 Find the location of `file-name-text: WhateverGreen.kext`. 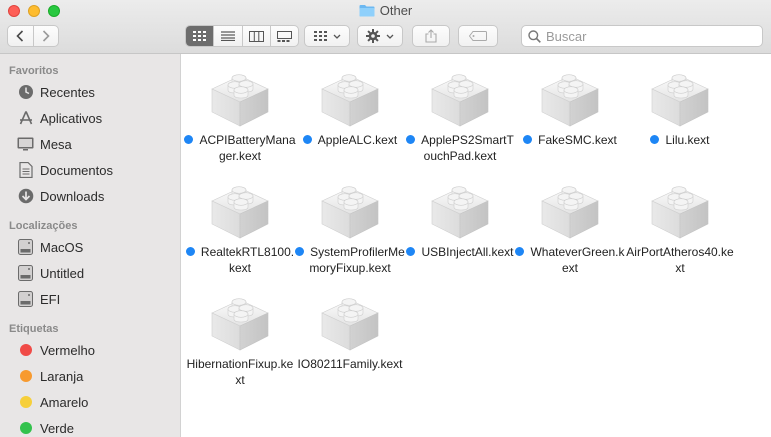

file-name-text: WhateverGreen.kext is located at coordinates (577, 260).